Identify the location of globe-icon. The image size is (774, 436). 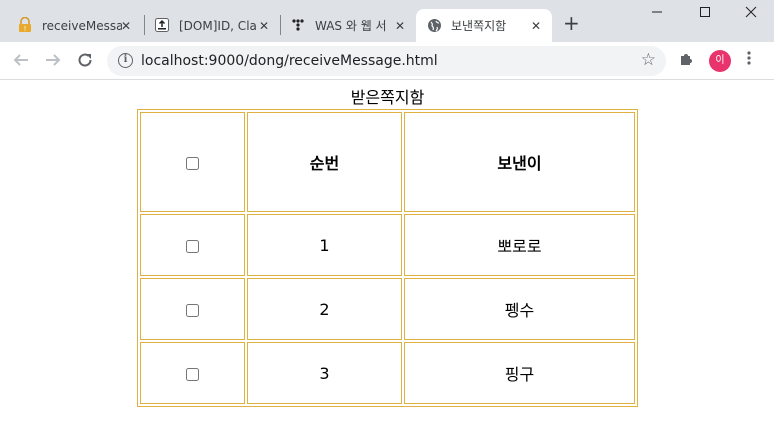
(434, 25).